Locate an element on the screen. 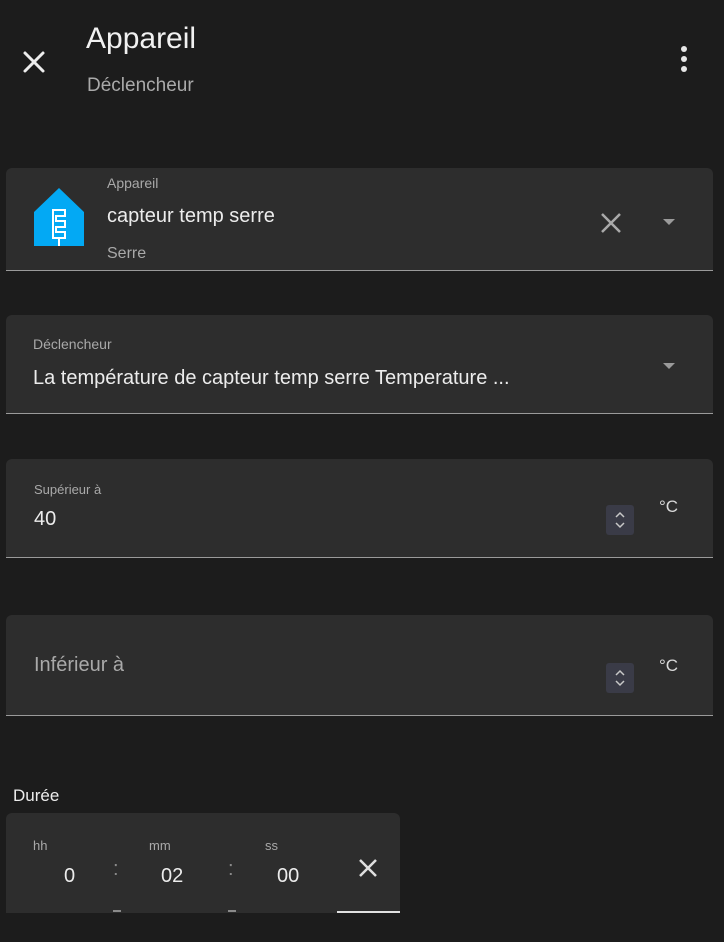 This screenshot has width=724, height=942. device-picker: Appareil capteur temp serre Serre is located at coordinates (359, 219).